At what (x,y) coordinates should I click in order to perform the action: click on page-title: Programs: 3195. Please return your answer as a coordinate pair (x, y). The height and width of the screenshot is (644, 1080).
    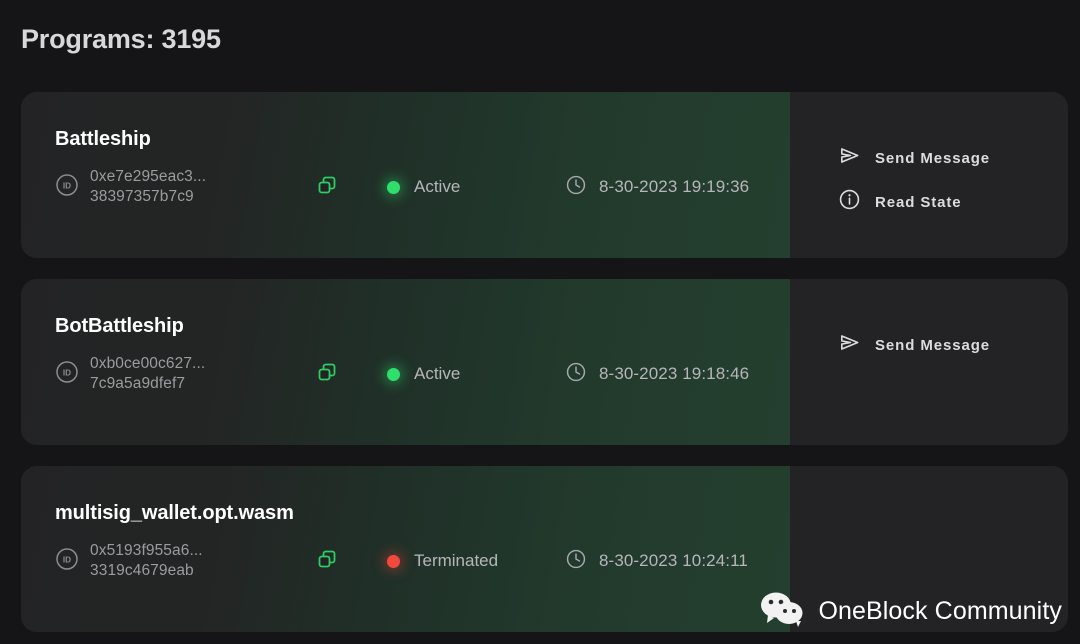
    Looking at the image, I should click on (121, 39).